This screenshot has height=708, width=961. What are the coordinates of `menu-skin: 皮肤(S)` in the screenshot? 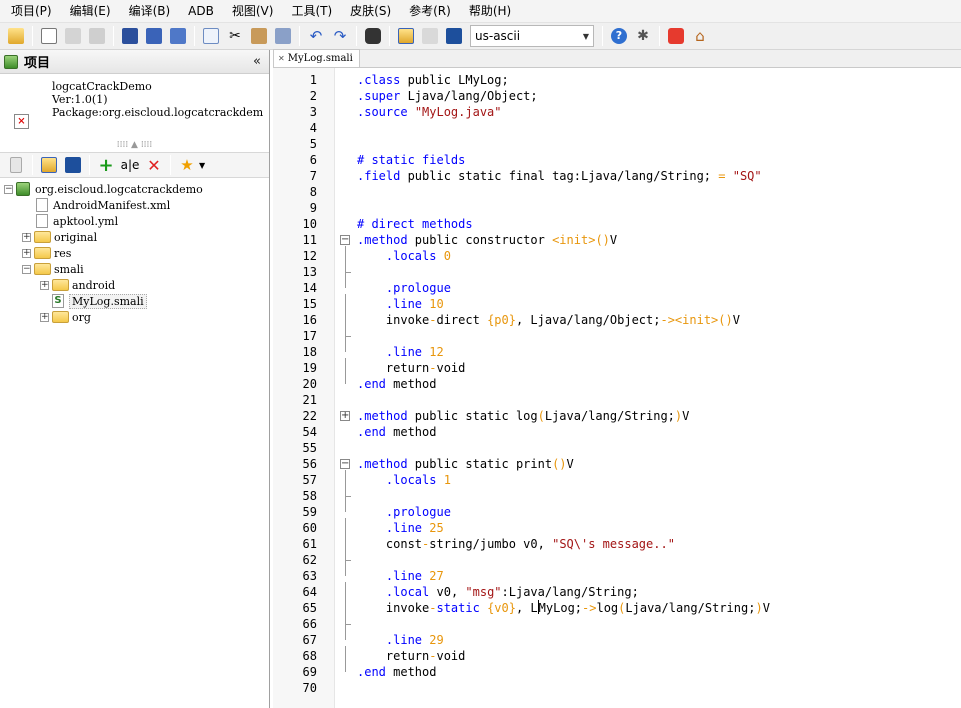 It's located at (370, 11).